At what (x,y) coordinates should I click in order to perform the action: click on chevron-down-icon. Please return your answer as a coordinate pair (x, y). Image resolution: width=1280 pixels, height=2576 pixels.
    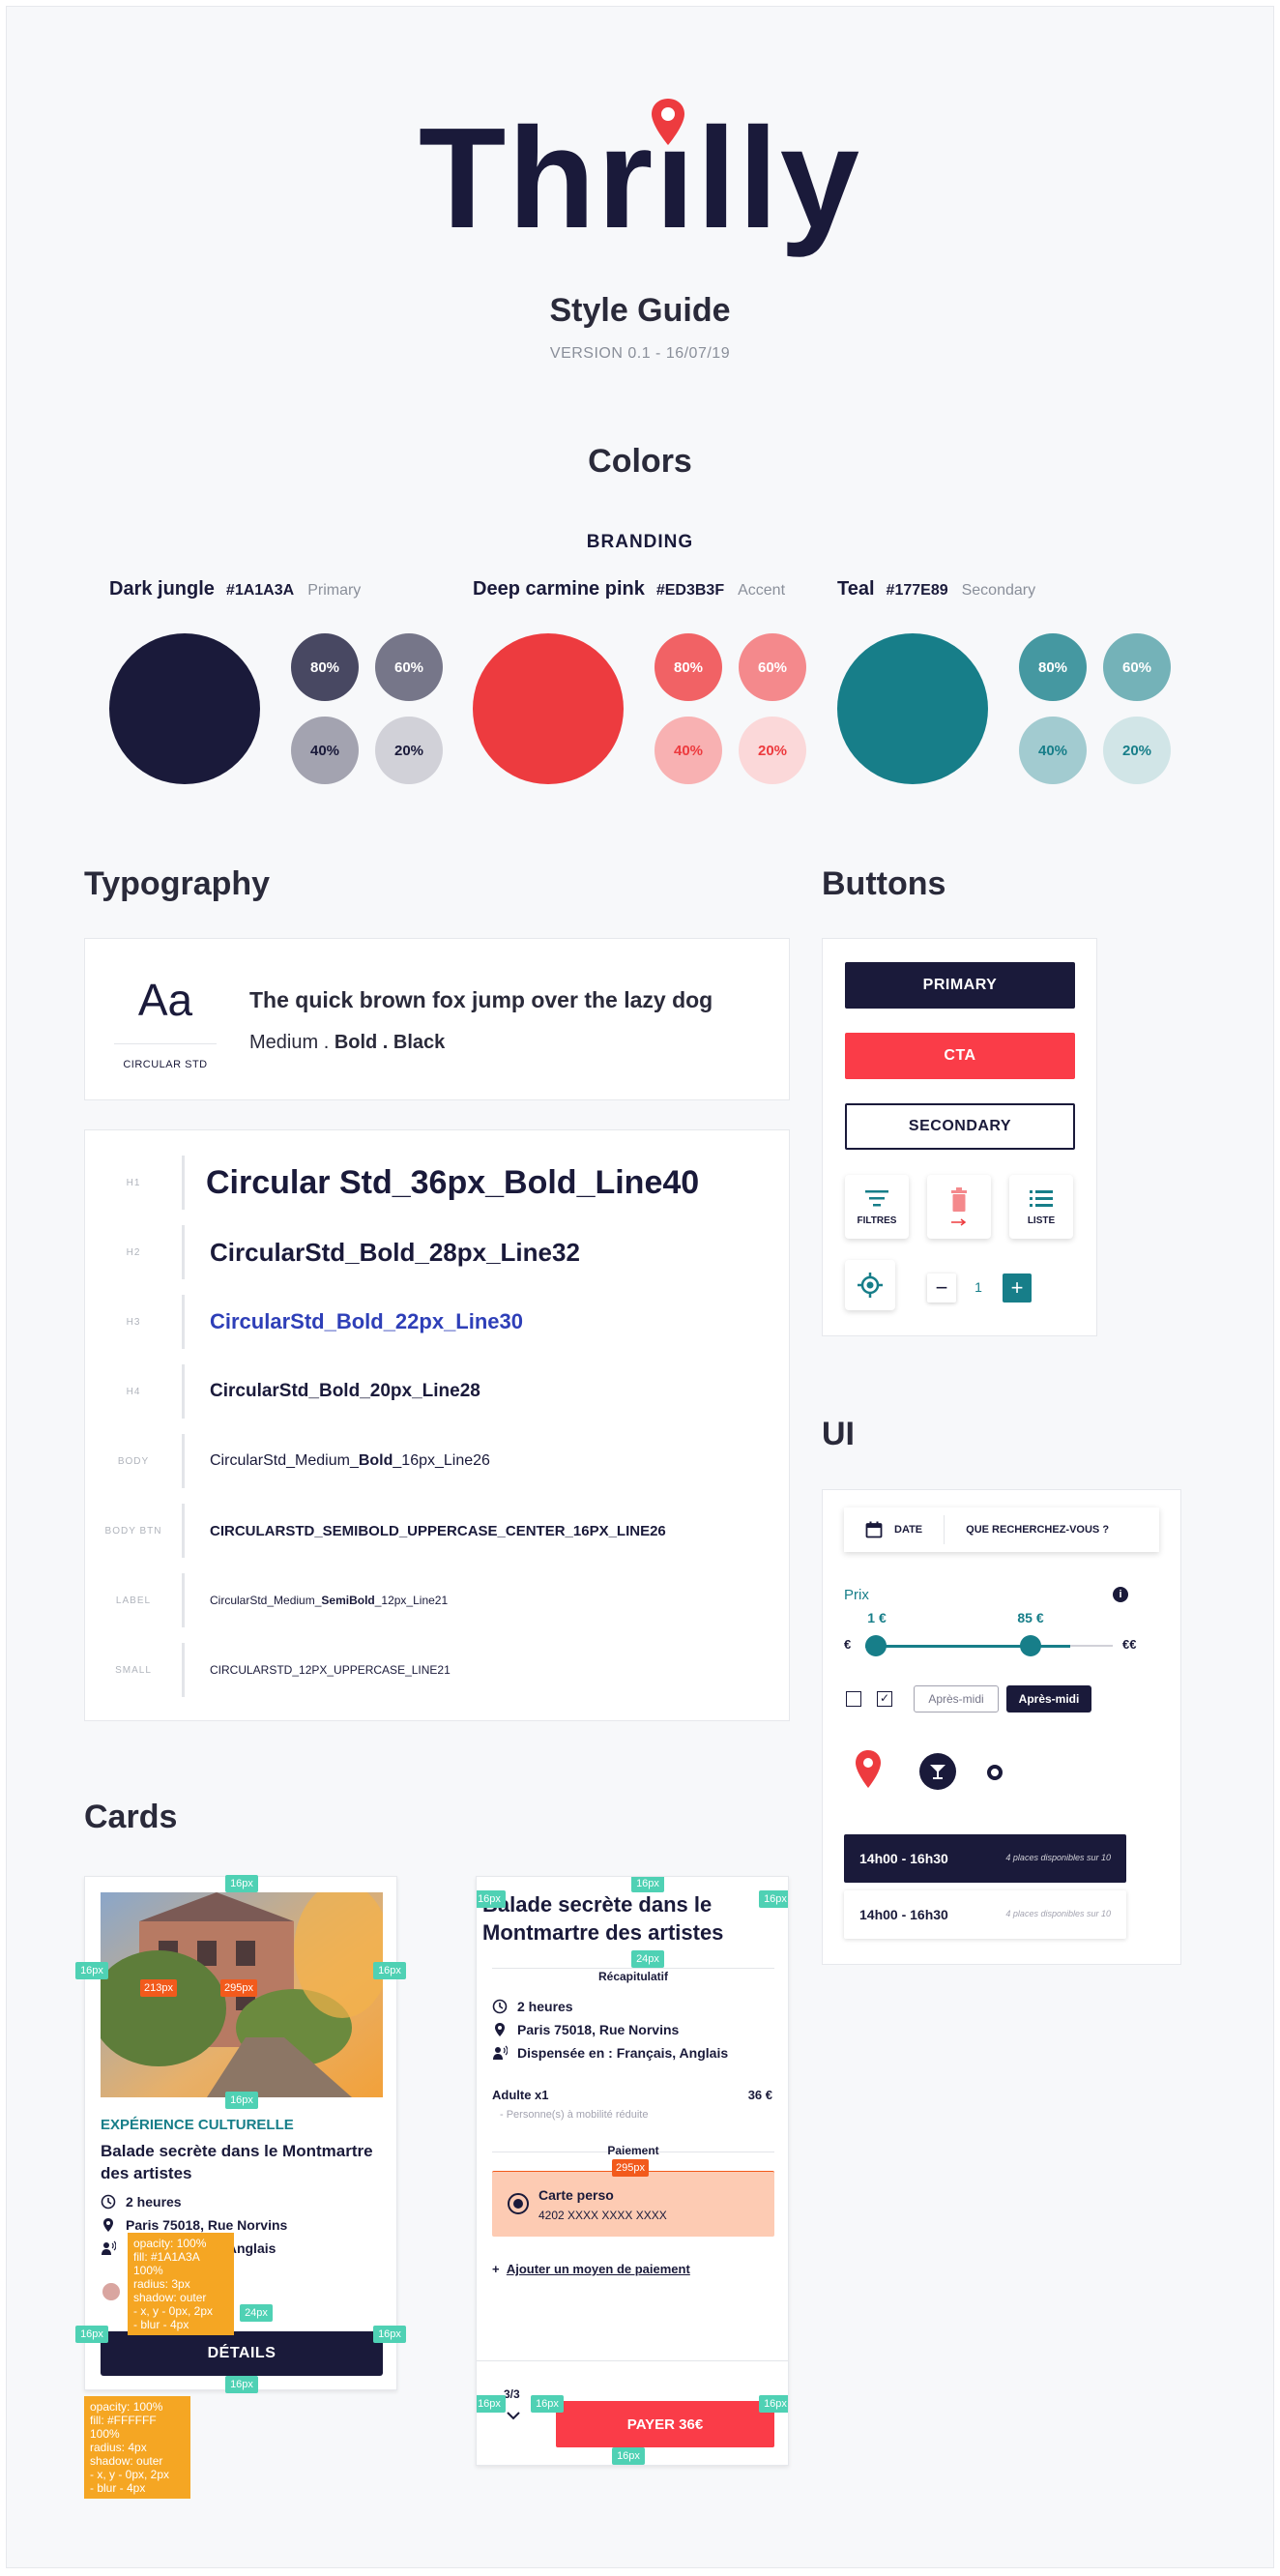
    Looking at the image, I should click on (514, 2415).